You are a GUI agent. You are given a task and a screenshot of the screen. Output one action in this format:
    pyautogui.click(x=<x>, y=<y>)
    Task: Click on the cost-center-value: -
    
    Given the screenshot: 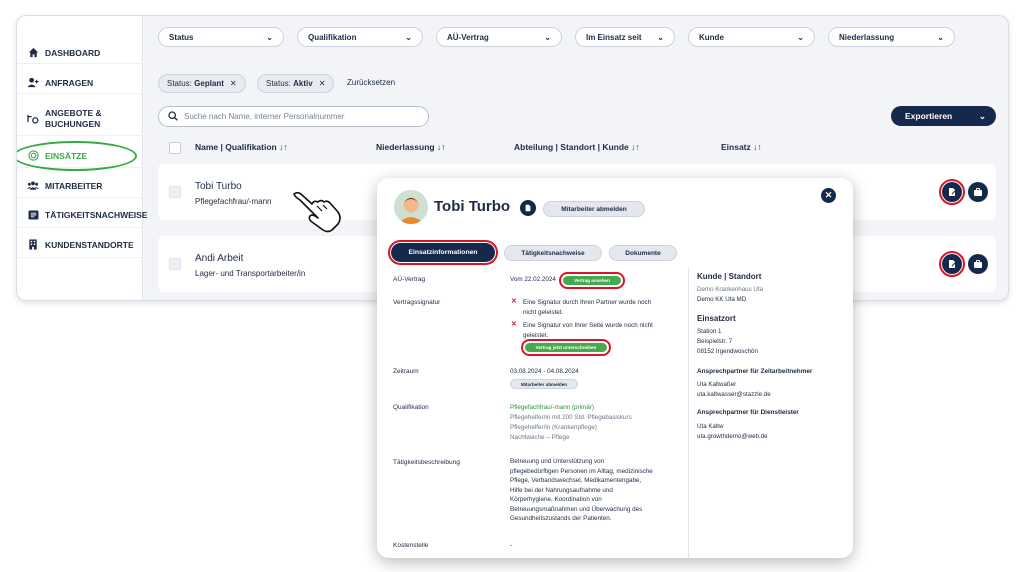 What is the action you would take?
    pyautogui.click(x=511, y=545)
    